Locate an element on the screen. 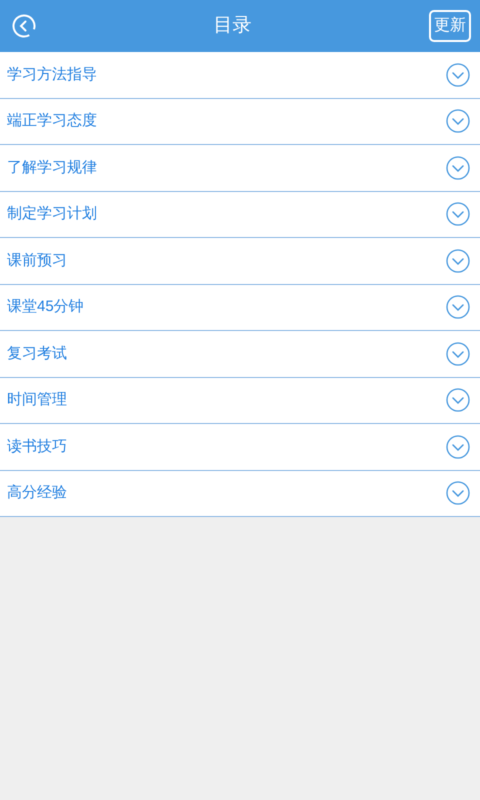  menu-item: 了解学习规律 is located at coordinates (240, 168).